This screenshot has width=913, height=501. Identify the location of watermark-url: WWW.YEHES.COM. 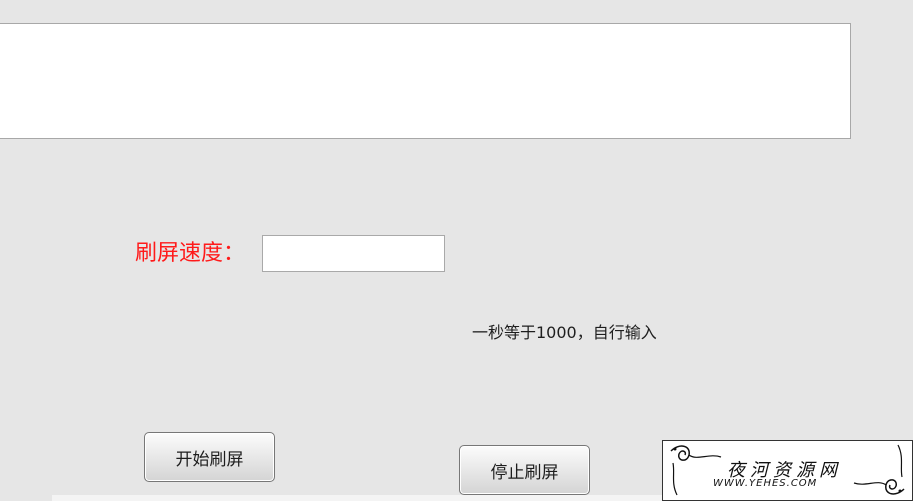
(765, 483).